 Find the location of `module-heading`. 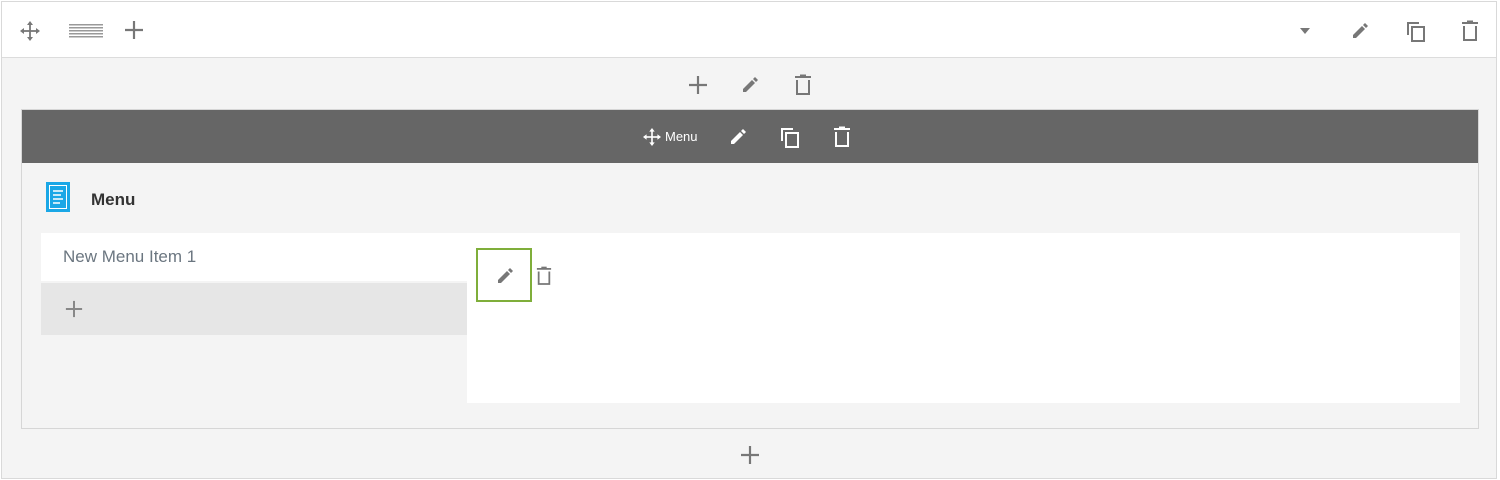

module-heading is located at coordinates (58, 199).